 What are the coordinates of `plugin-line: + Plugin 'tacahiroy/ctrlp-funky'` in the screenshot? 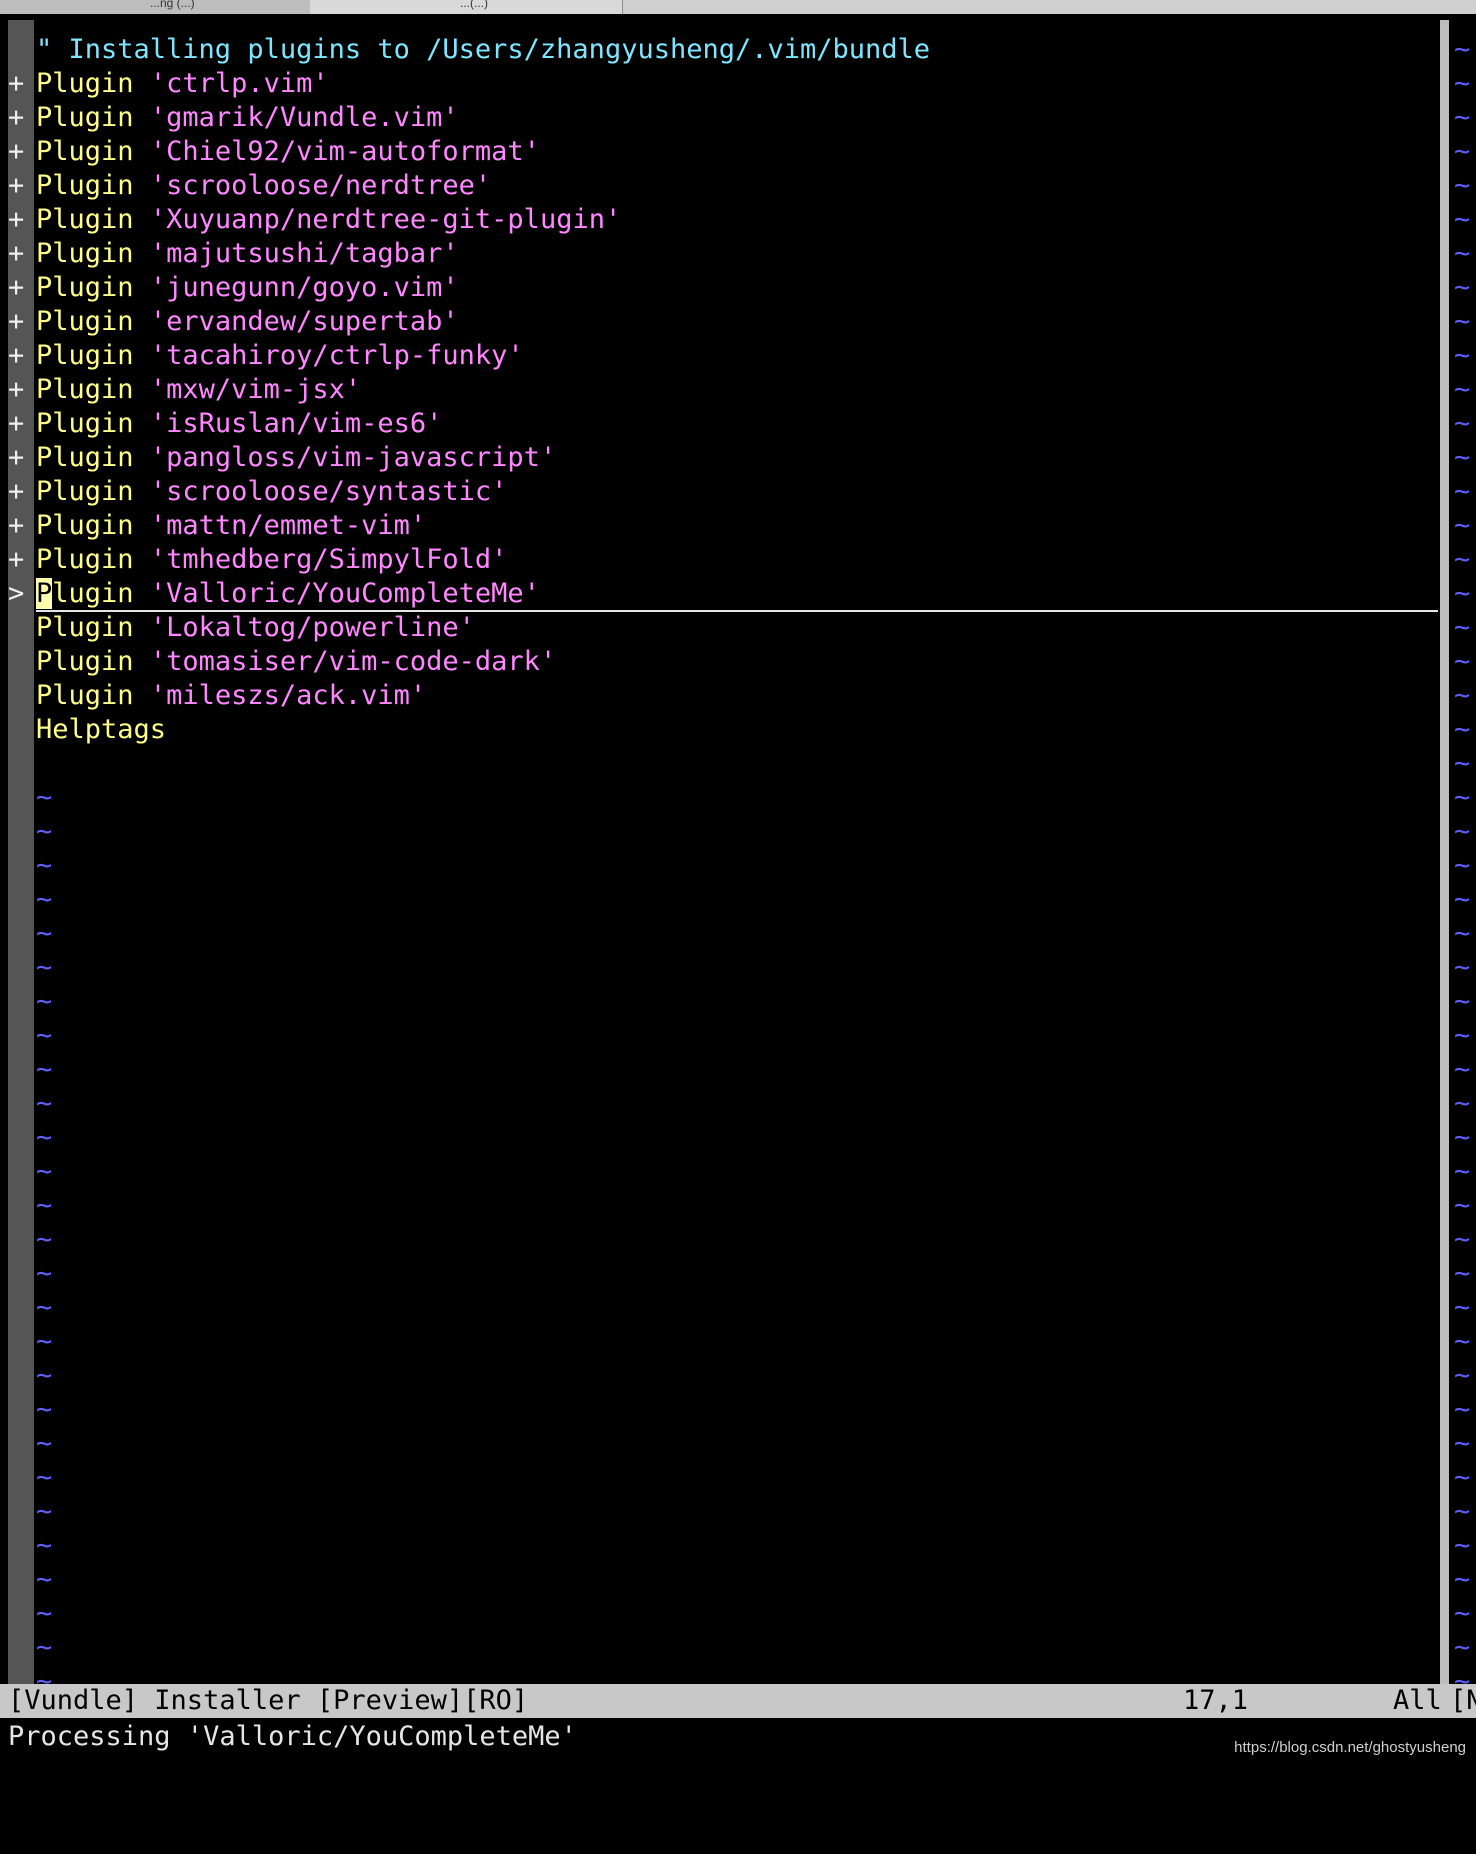 It's located at (469, 356).